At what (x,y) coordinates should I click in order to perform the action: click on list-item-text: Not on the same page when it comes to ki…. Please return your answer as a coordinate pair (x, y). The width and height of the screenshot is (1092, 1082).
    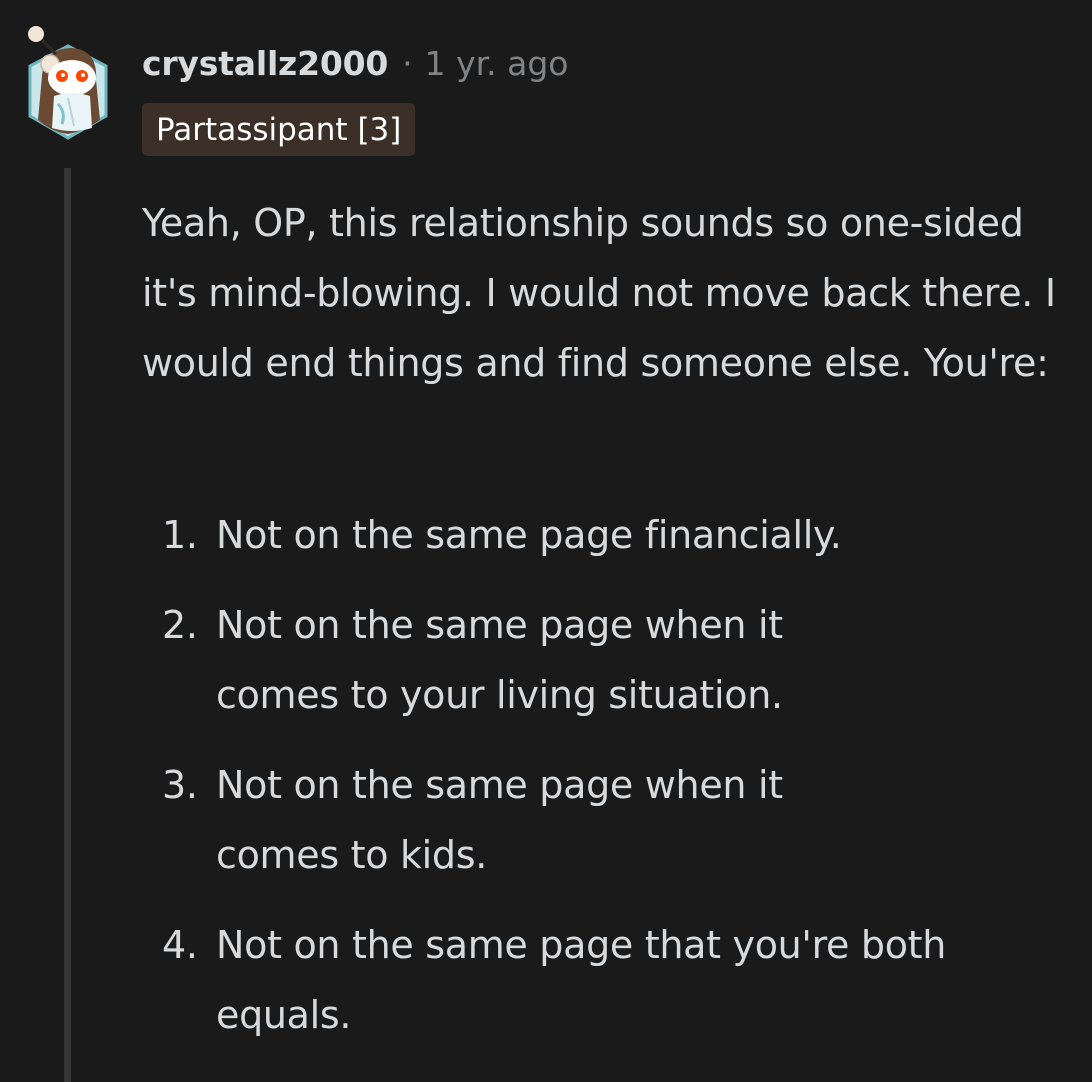
    Looking at the image, I should click on (499, 820).